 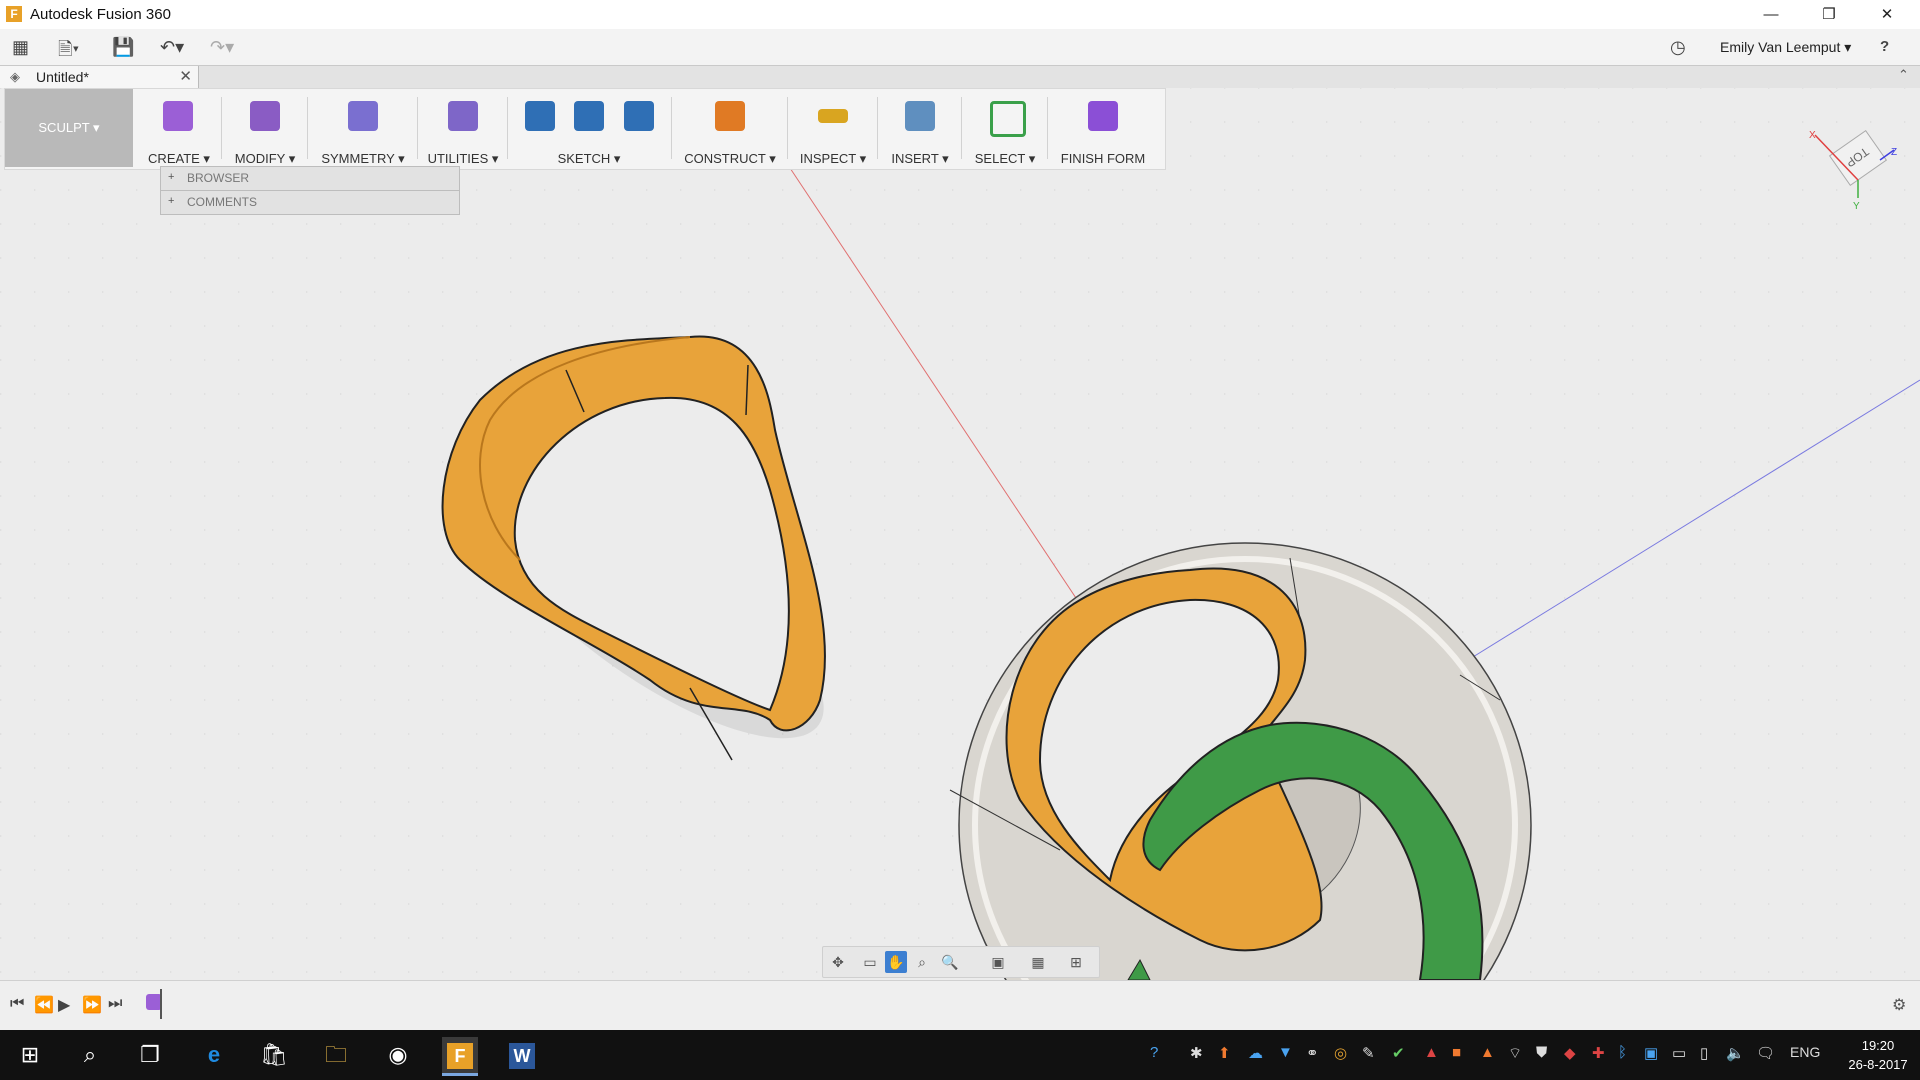 What do you see at coordinates (1285, 1052) in the screenshot?
I see `tray-icon-3: ▼` at bounding box center [1285, 1052].